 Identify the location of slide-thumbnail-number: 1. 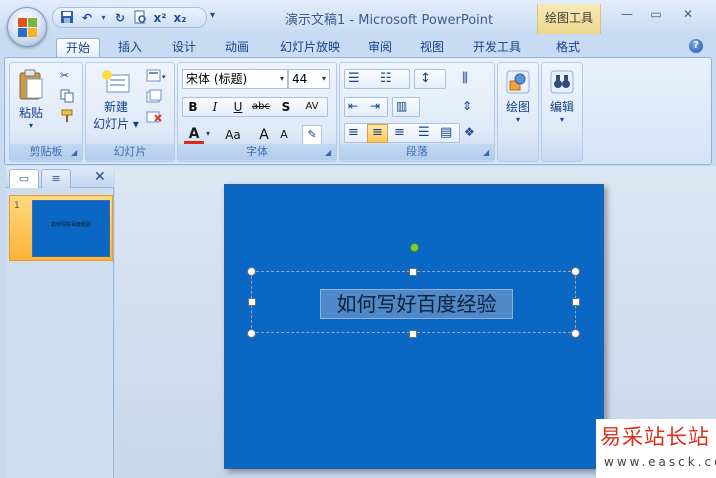
(17, 206).